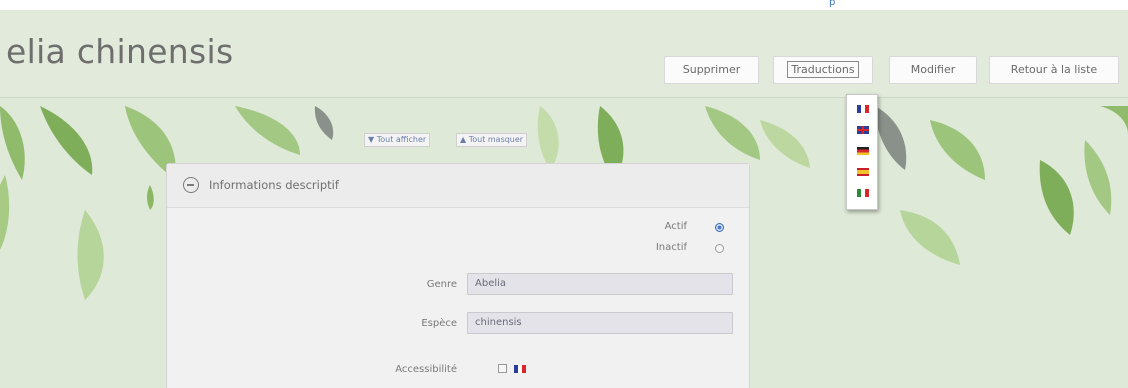  What do you see at coordinates (439, 323) in the screenshot?
I see `espece-label: Espèce` at bounding box center [439, 323].